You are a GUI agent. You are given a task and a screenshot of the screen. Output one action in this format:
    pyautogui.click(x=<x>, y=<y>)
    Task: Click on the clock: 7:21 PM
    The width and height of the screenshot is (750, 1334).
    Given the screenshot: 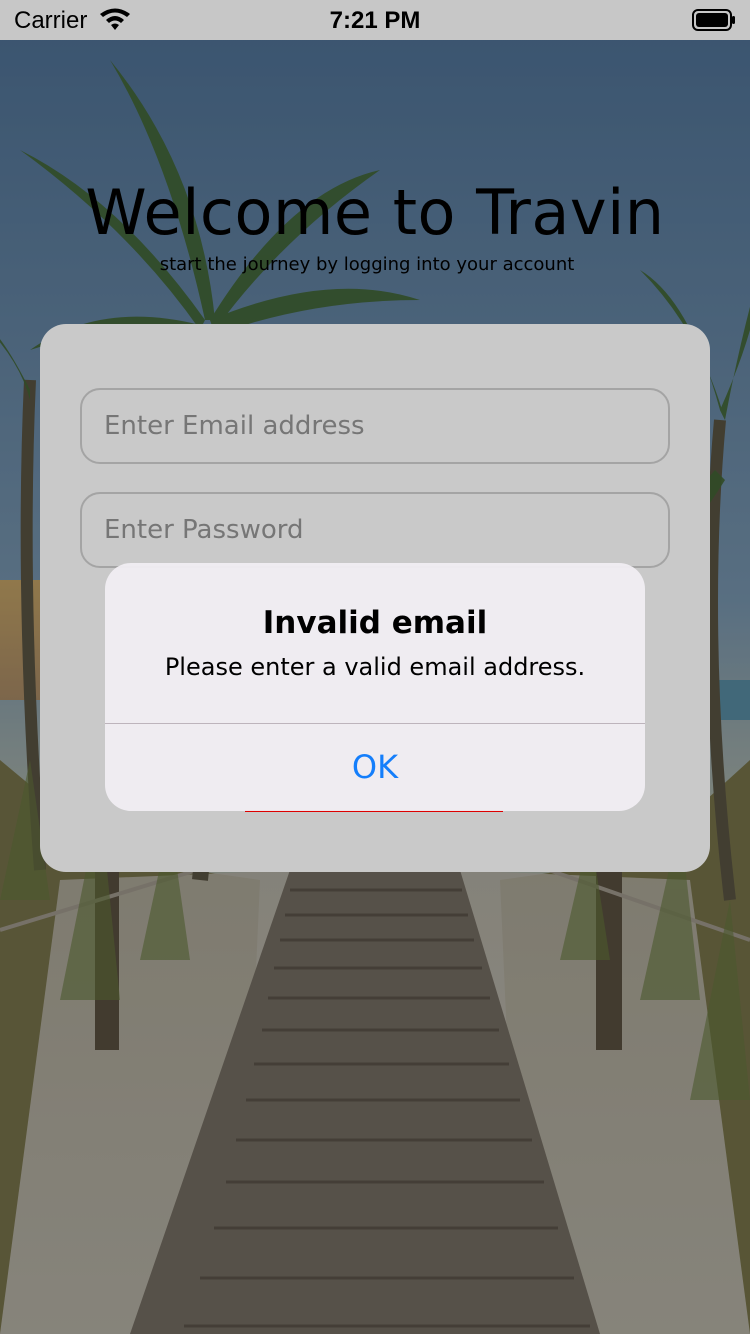 What is the action you would take?
    pyautogui.click(x=375, y=20)
    